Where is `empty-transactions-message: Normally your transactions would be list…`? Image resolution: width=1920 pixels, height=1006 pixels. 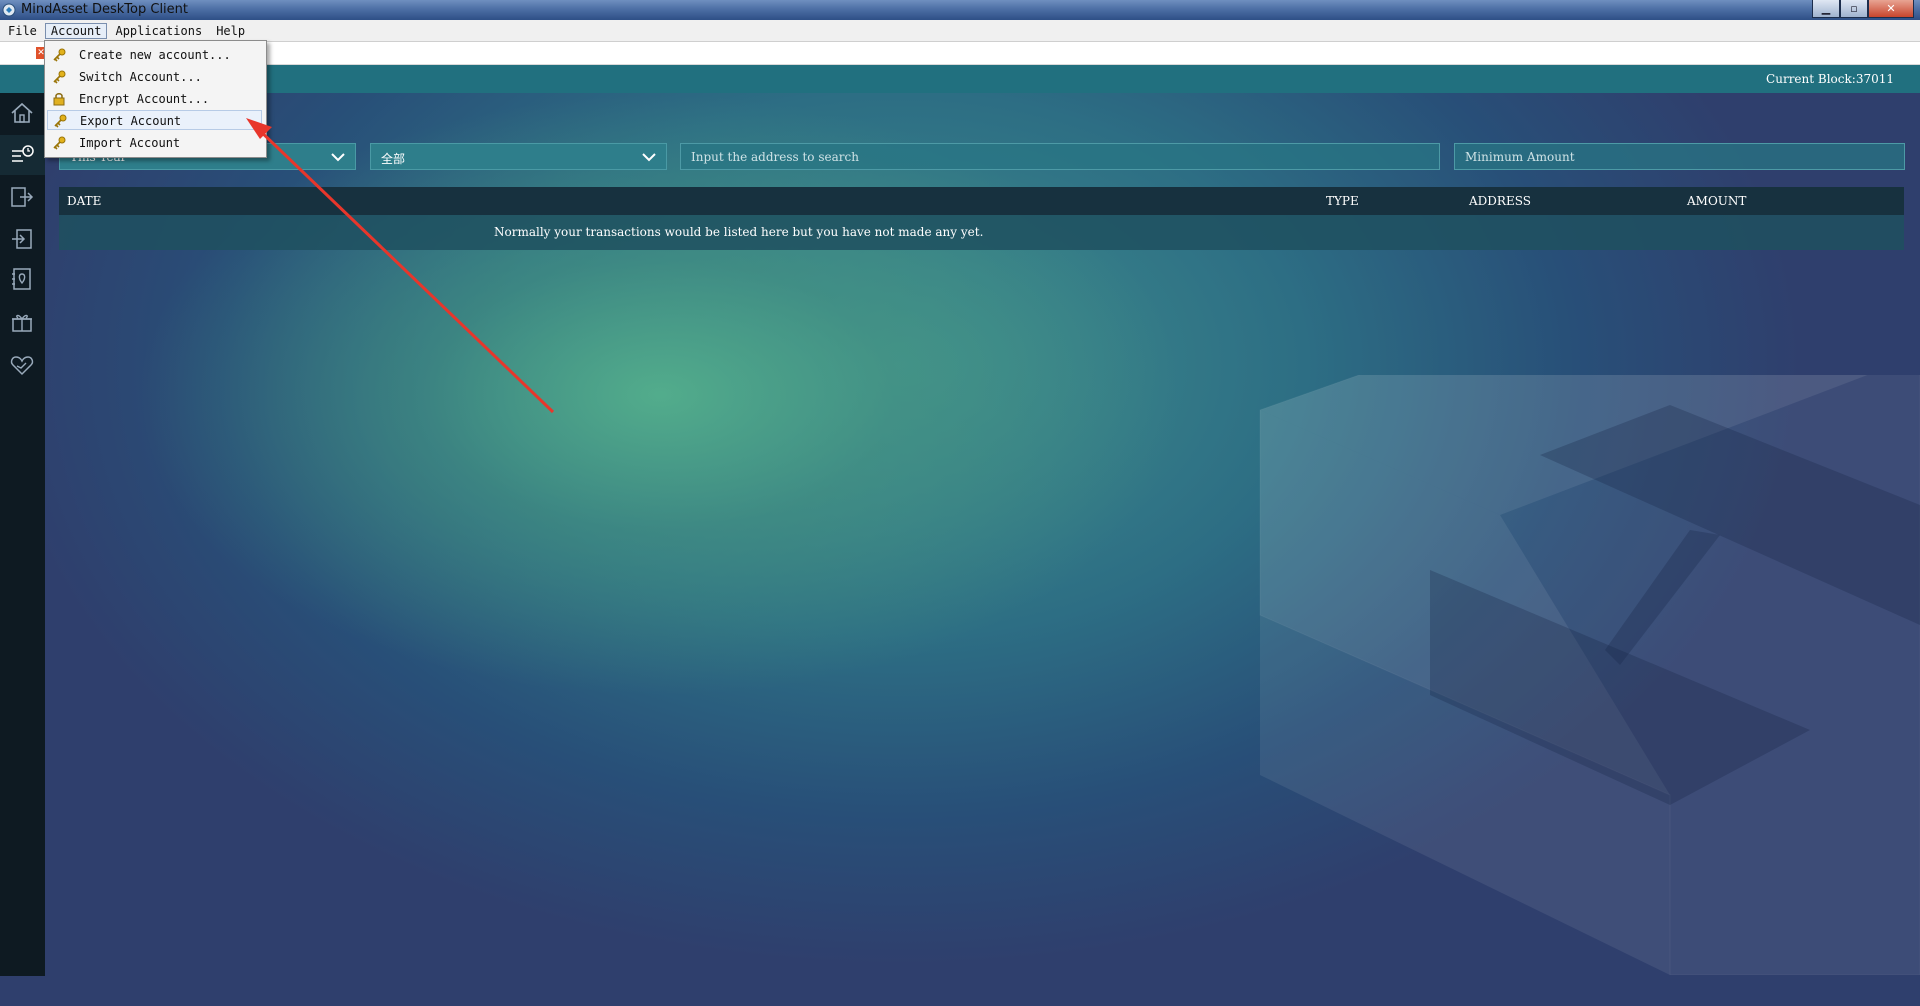
empty-transactions-message: Normally your transactions would be list… is located at coordinates (739, 232).